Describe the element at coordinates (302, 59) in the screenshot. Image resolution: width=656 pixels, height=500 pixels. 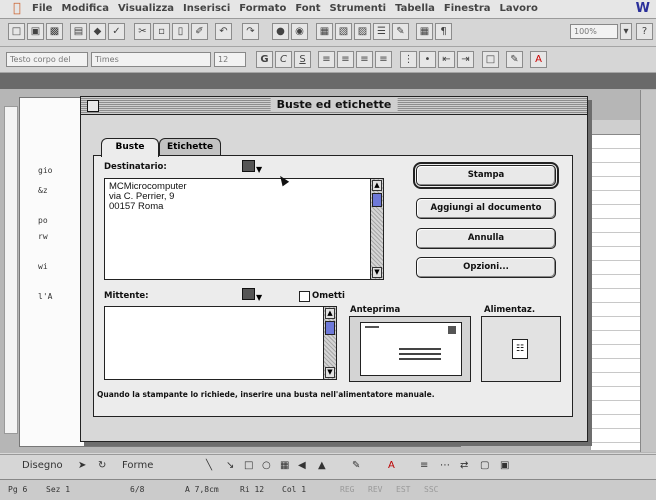
I see `underline-button: S` at that location.